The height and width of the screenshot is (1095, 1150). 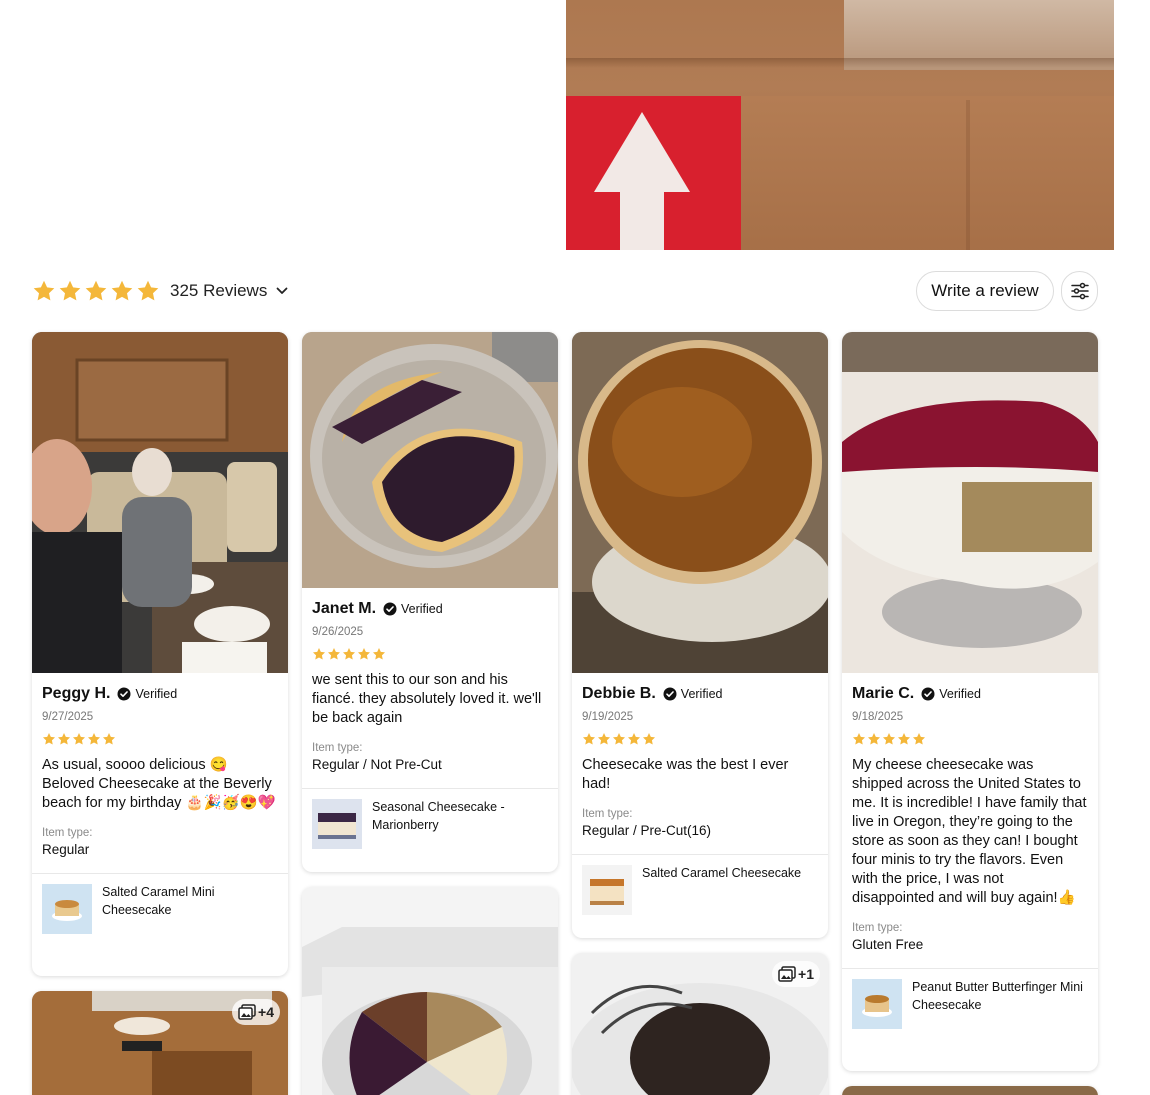 What do you see at coordinates (647, 830) in the screenshot?
I see `item-type-value: Regular / Pre-Cut(16)` at bounding box center [647, 830].